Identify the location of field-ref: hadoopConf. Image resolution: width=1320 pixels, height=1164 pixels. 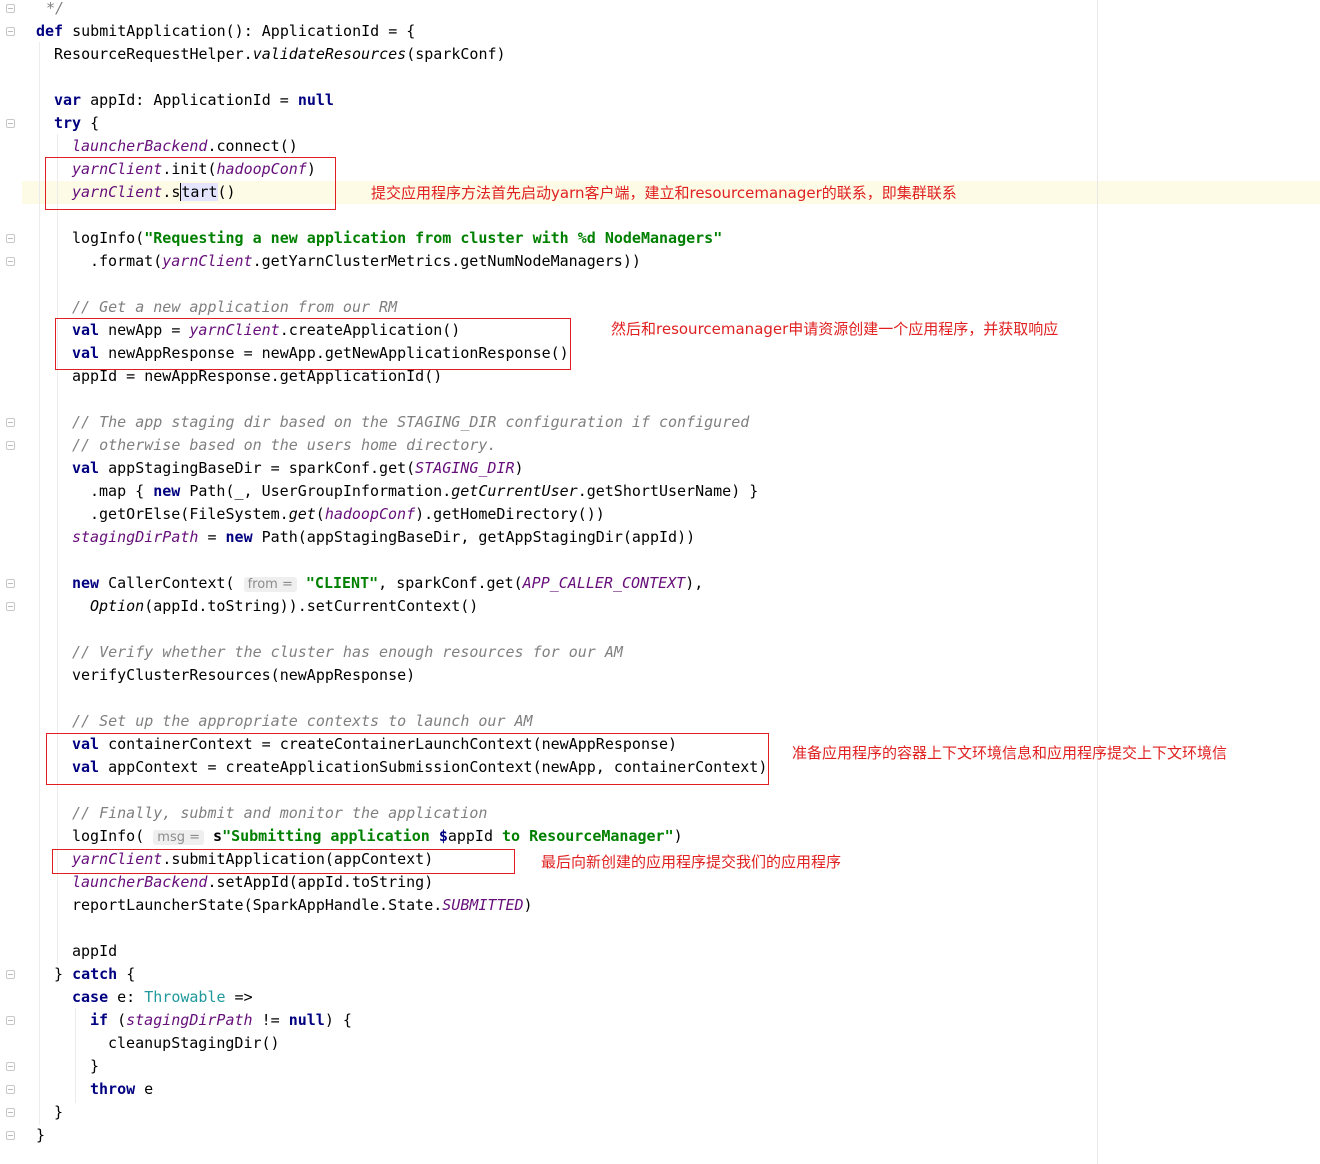
(370, 514).